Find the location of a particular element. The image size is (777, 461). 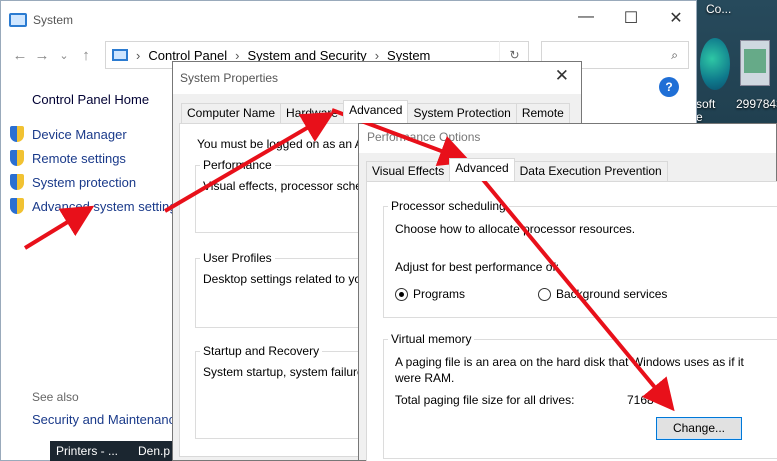

radio-unchecked-icon is located at coordinates (544, 294).